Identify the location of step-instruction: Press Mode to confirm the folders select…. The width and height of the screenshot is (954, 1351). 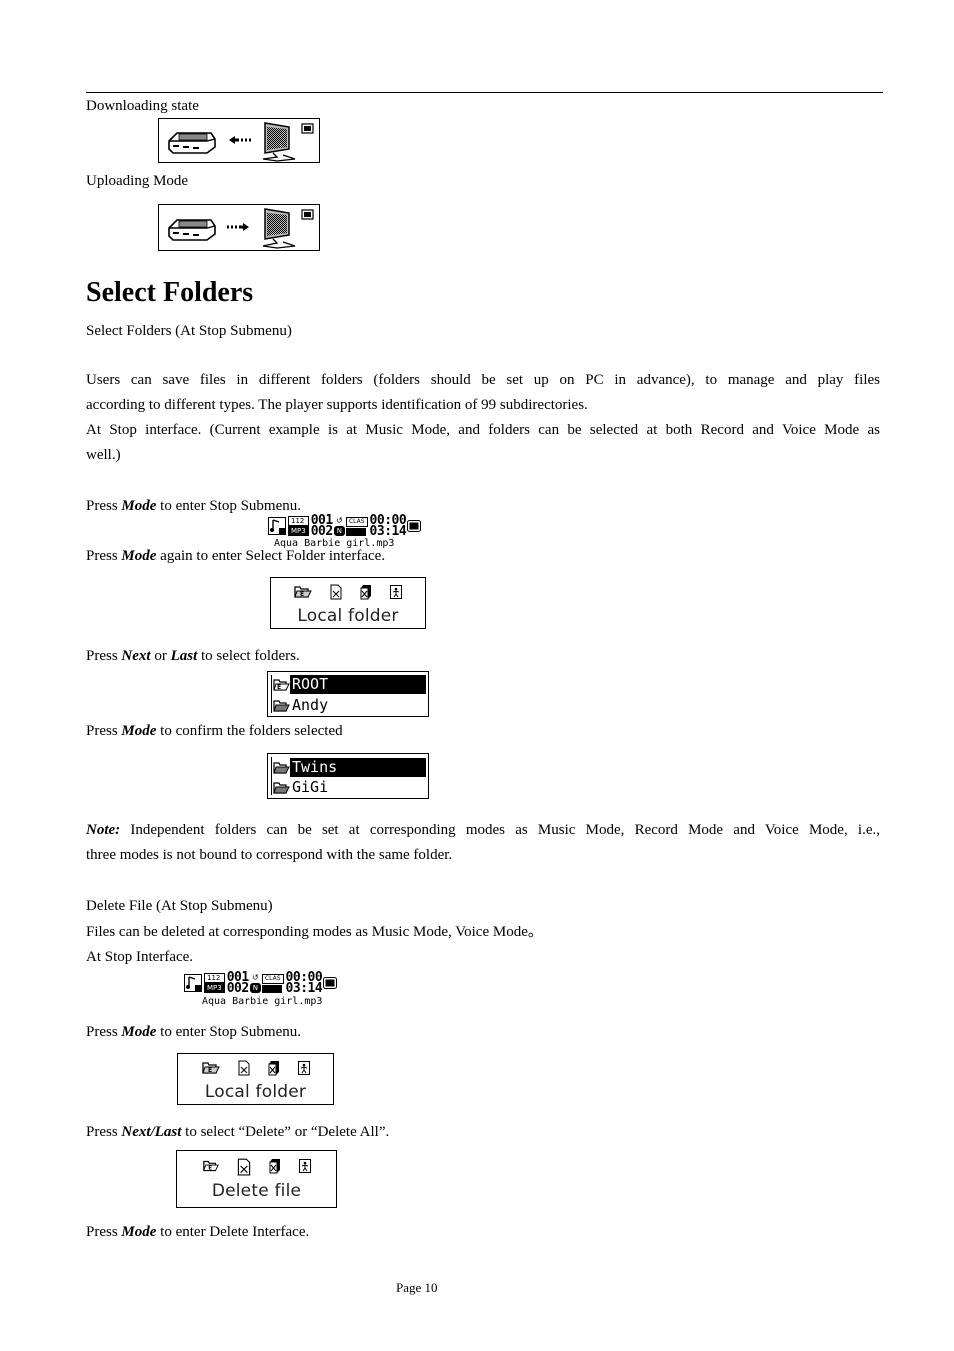
(214, 731).